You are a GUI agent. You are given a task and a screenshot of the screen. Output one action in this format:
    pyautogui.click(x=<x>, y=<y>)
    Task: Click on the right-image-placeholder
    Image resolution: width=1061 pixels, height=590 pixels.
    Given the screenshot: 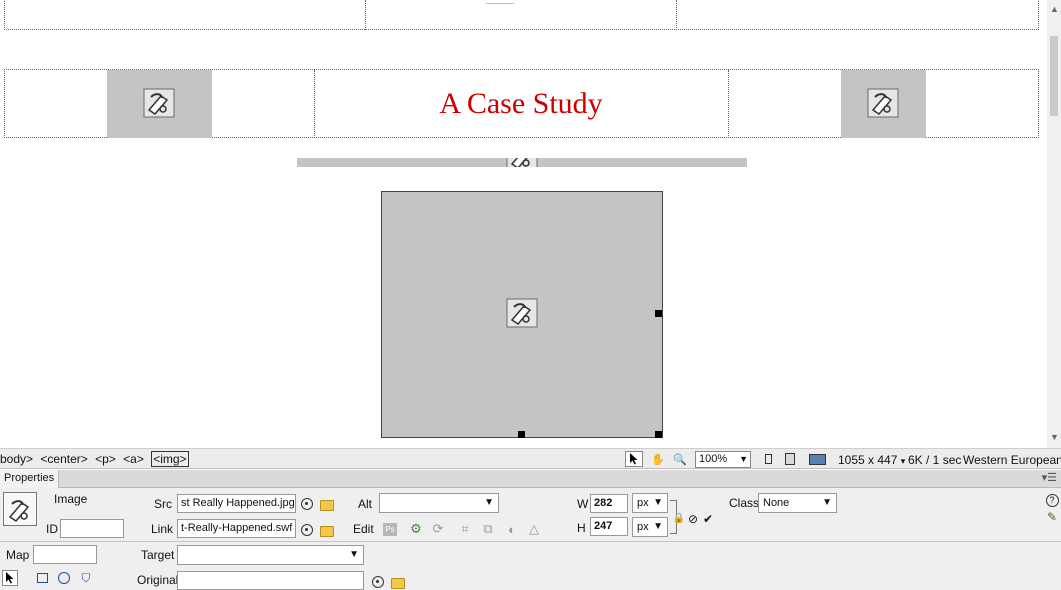 What is the action you would take?
    pyautogui.click(x=883, y=104)
    